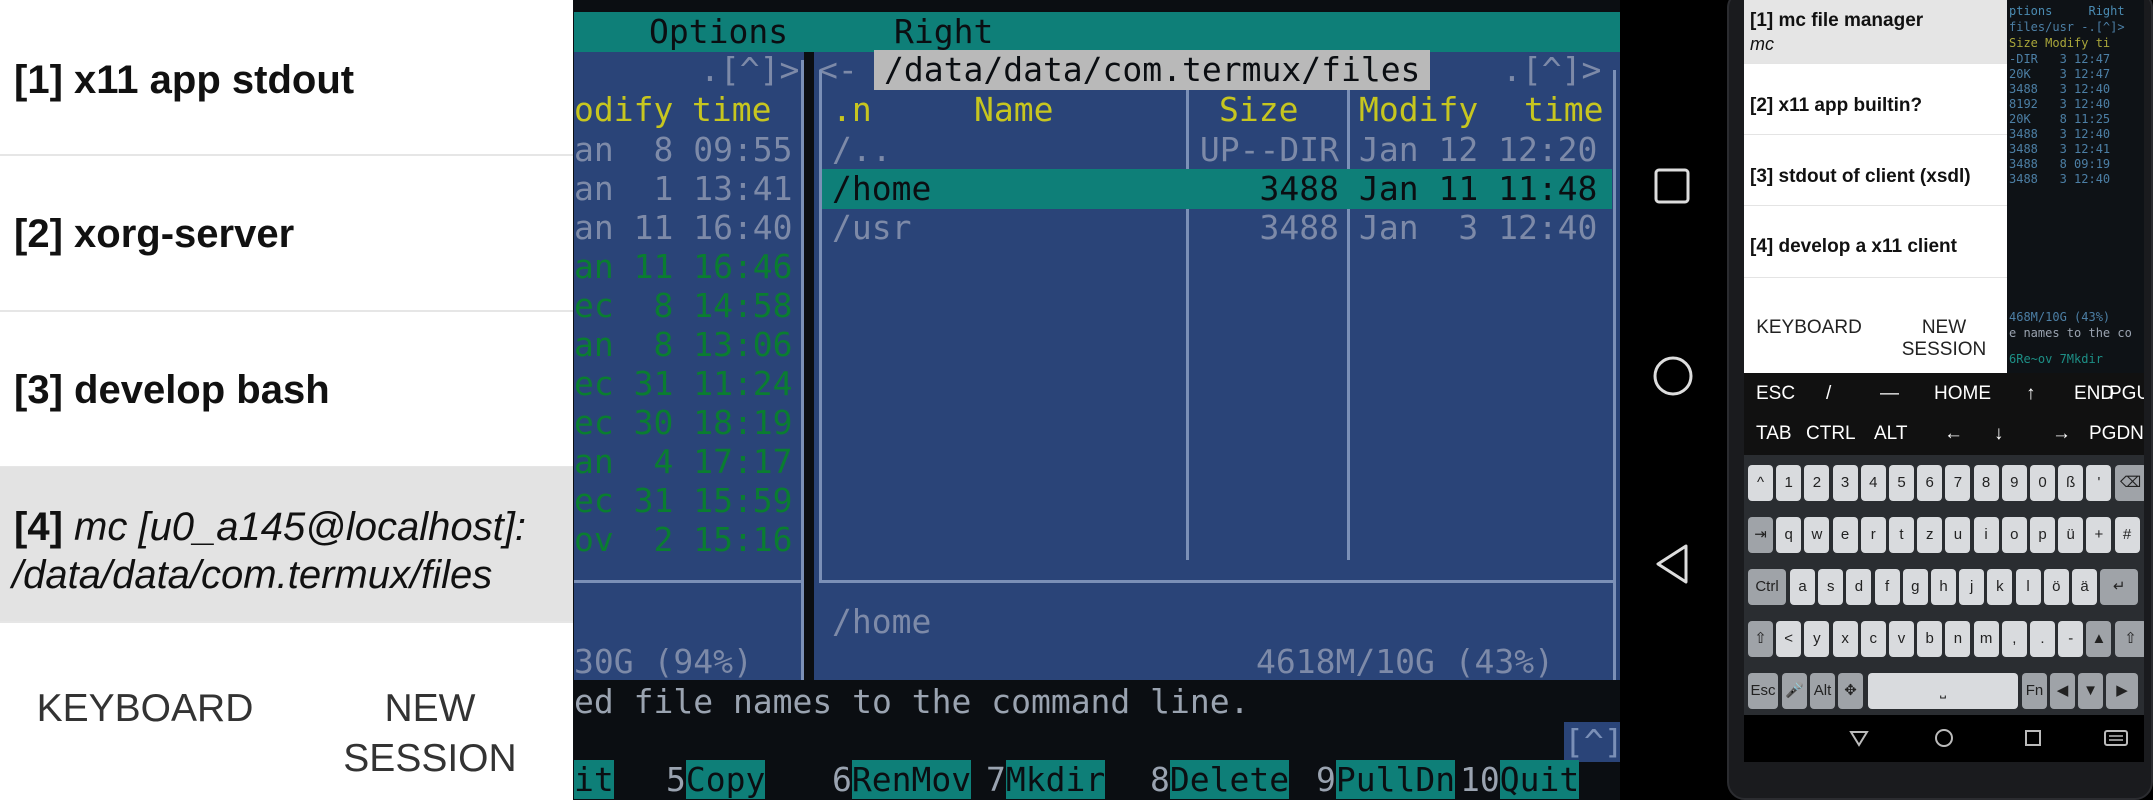 This screenshot has height=800, width=2153. What do you see at coordinates (1887, 587) in the screenshot?
I see `key: f` at bounding box center [1887, 587].